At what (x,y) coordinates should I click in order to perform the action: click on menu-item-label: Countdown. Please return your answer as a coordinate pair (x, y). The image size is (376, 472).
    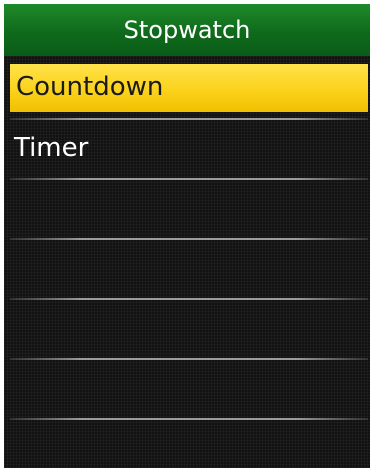
    Looking at the image, I should click on (90, 87).